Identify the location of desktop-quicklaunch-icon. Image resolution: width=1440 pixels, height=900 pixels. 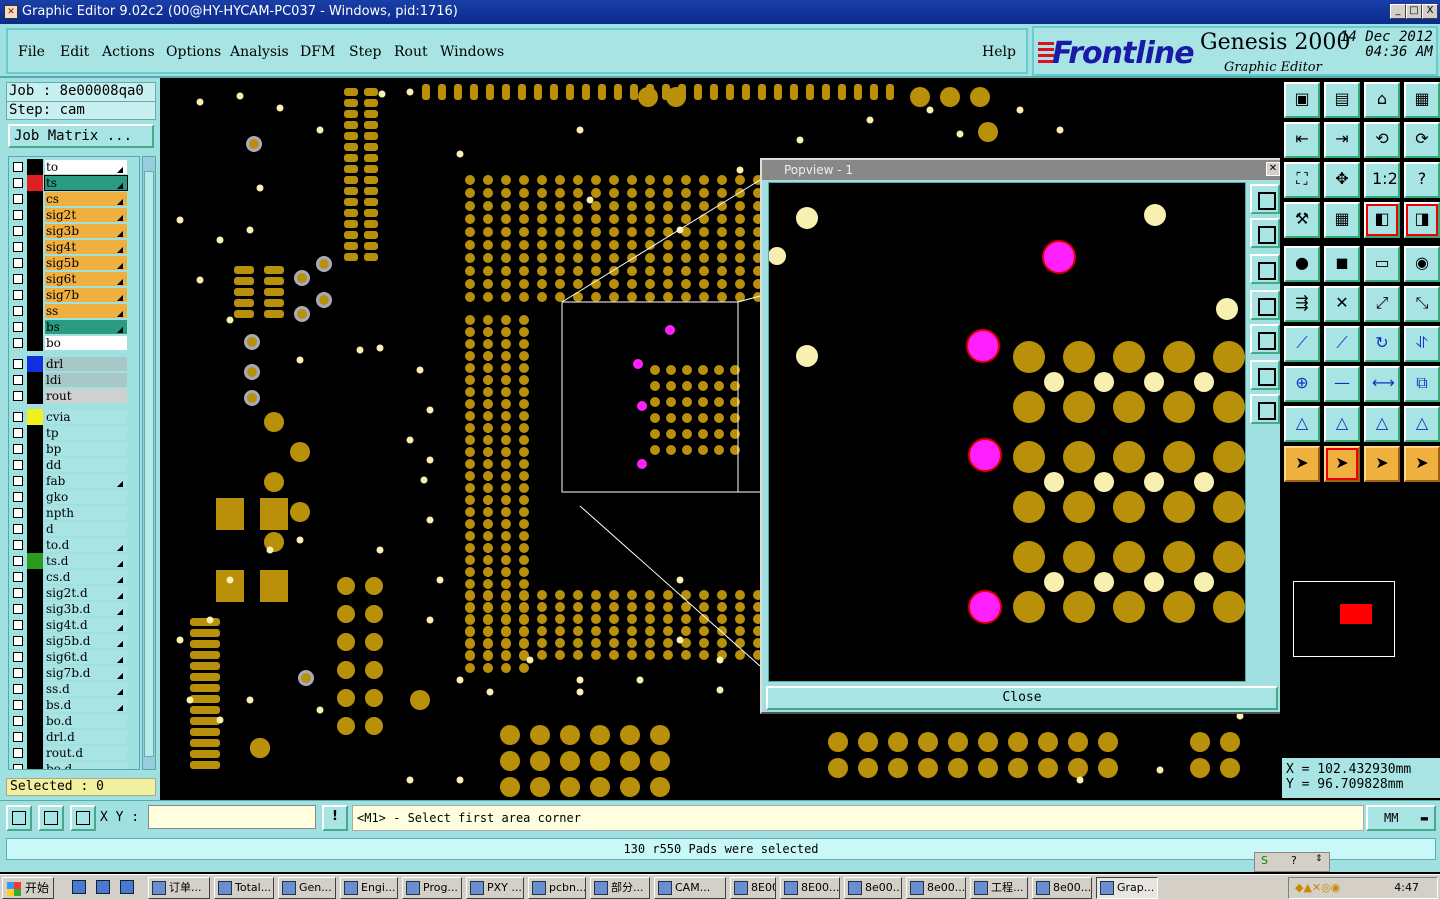
(103, 887).